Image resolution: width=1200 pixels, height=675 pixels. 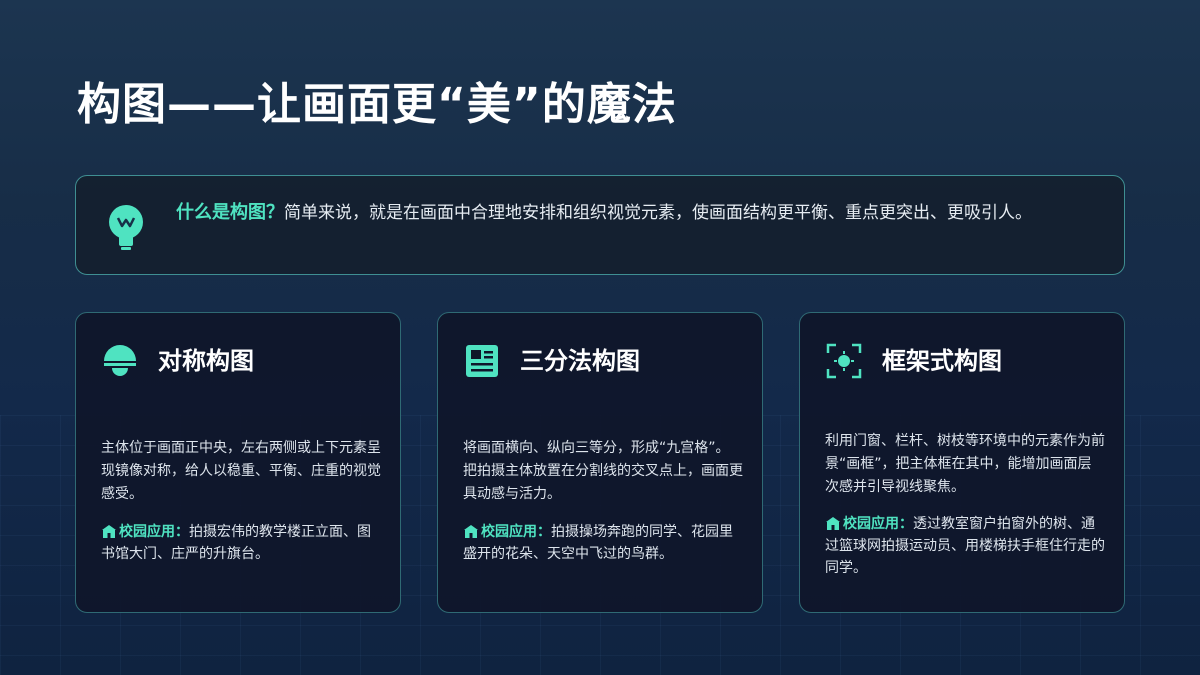 What do you see at coordinates (241, 543) in the screenshot?
I see `card-application: 校园应用：拍摄宏伟的教学楼正立面、图书馆大门、庄严的升旗台。` at bounding box center [241, 543].